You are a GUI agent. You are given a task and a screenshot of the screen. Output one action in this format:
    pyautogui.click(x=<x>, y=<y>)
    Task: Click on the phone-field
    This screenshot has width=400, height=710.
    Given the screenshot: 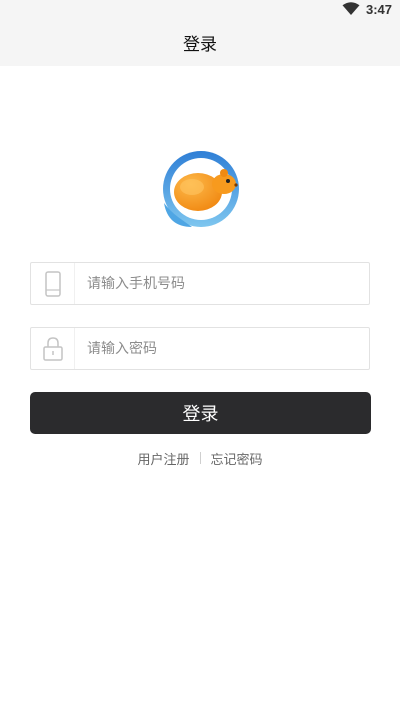 What is the action you would take?
    pyautogui.click(x=200, y=283)
    